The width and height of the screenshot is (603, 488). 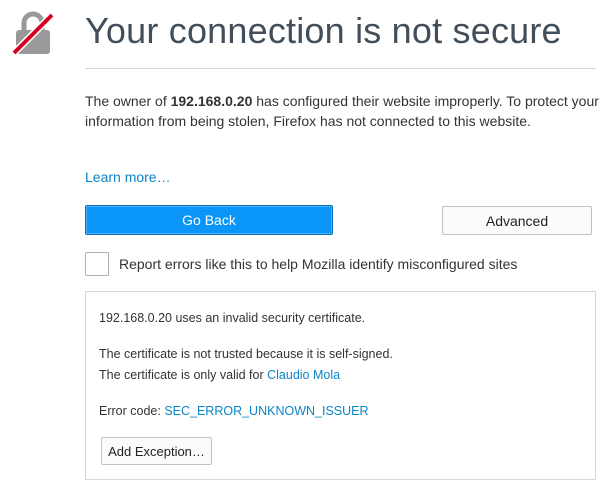 I want to click on error-code-label: Error code:, so click(x=132, y=411).